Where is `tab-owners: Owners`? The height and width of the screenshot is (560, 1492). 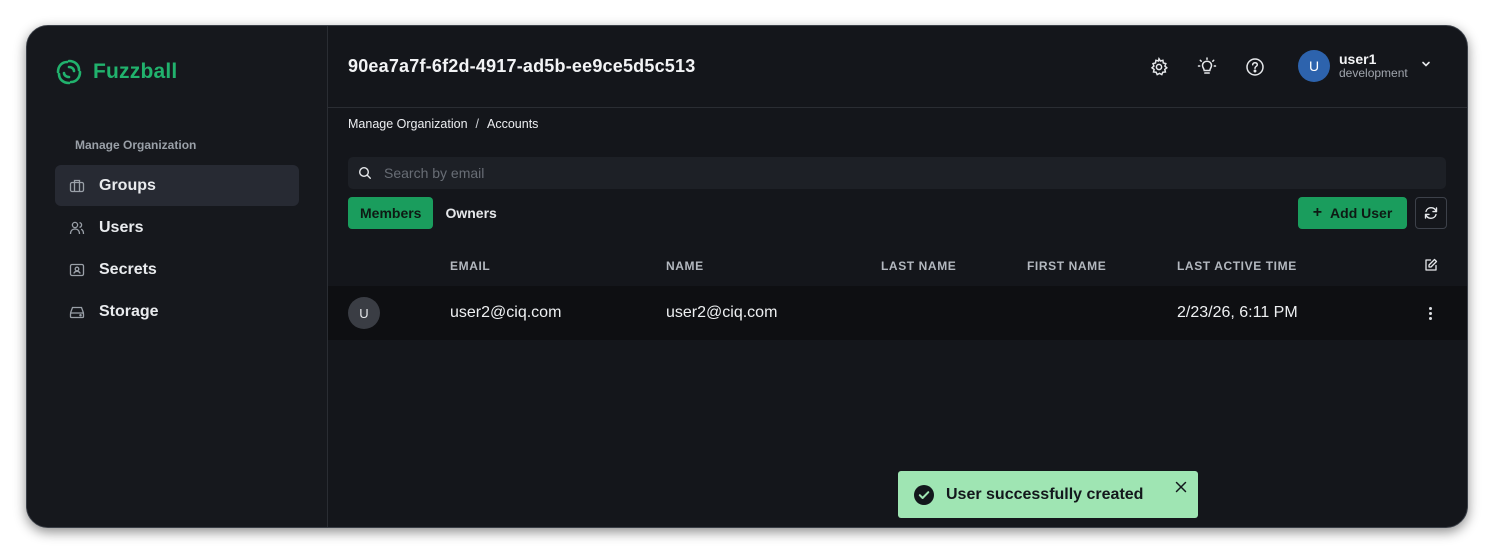
tab-owners: Owners is located at coordinates (470, 213).